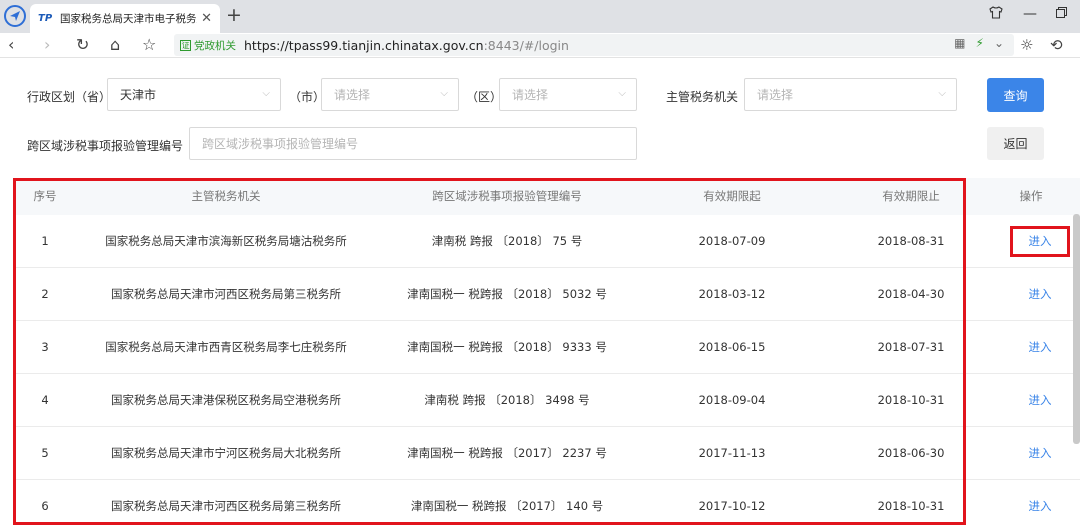 Image resolution: width=1080 pixels, height=529 pixels. What do you see at coordinates (568, 94) in the screenshot?
I see `district-select: 请选择 ⌵` at bounding box center [568, 94].